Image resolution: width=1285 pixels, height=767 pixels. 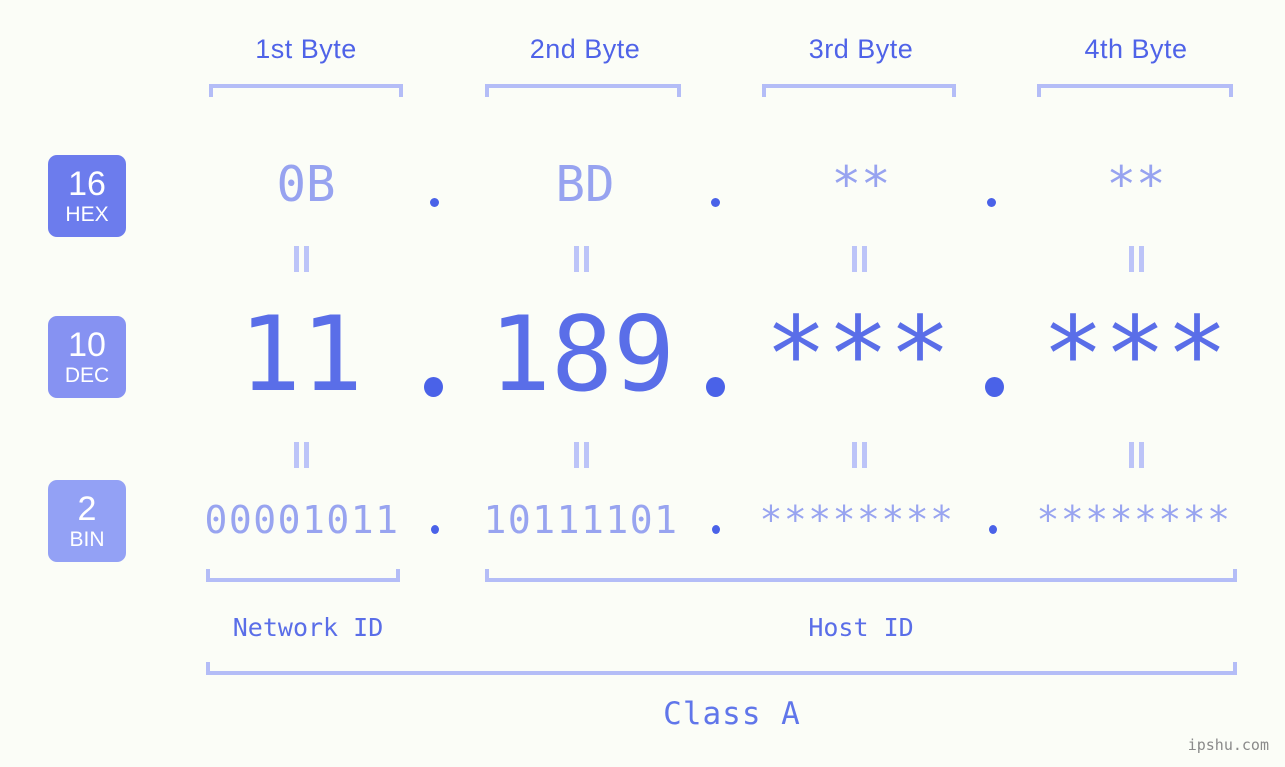 What do you see at coordinates (861, 49) in the screenshot?
I see `byte-header-3: 3rd Byte` at bounding box center [861, 49].